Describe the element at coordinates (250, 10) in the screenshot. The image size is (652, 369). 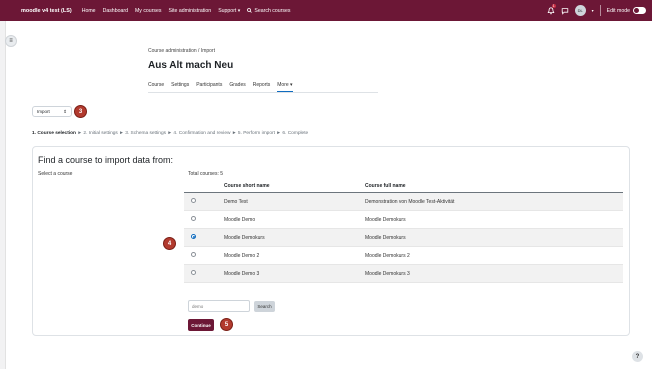
I see `search-icon` at that location.